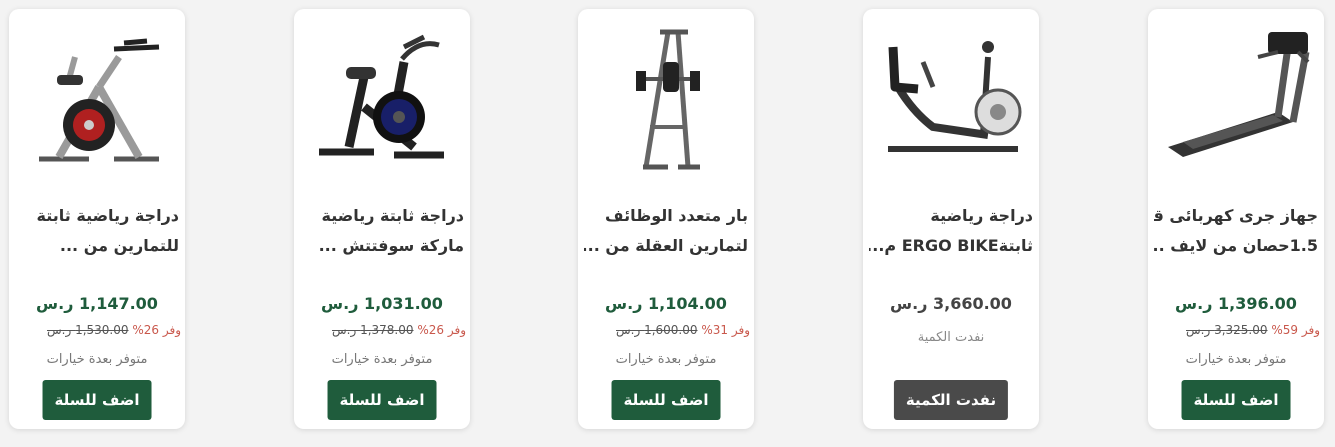 The height and width of the screenshot is (447, 1335). What do you see at coordinates (1227, 330) in the screenshot?
I see `old-price: 3,325.00 ر.س` at bounding box center [1227, 330].